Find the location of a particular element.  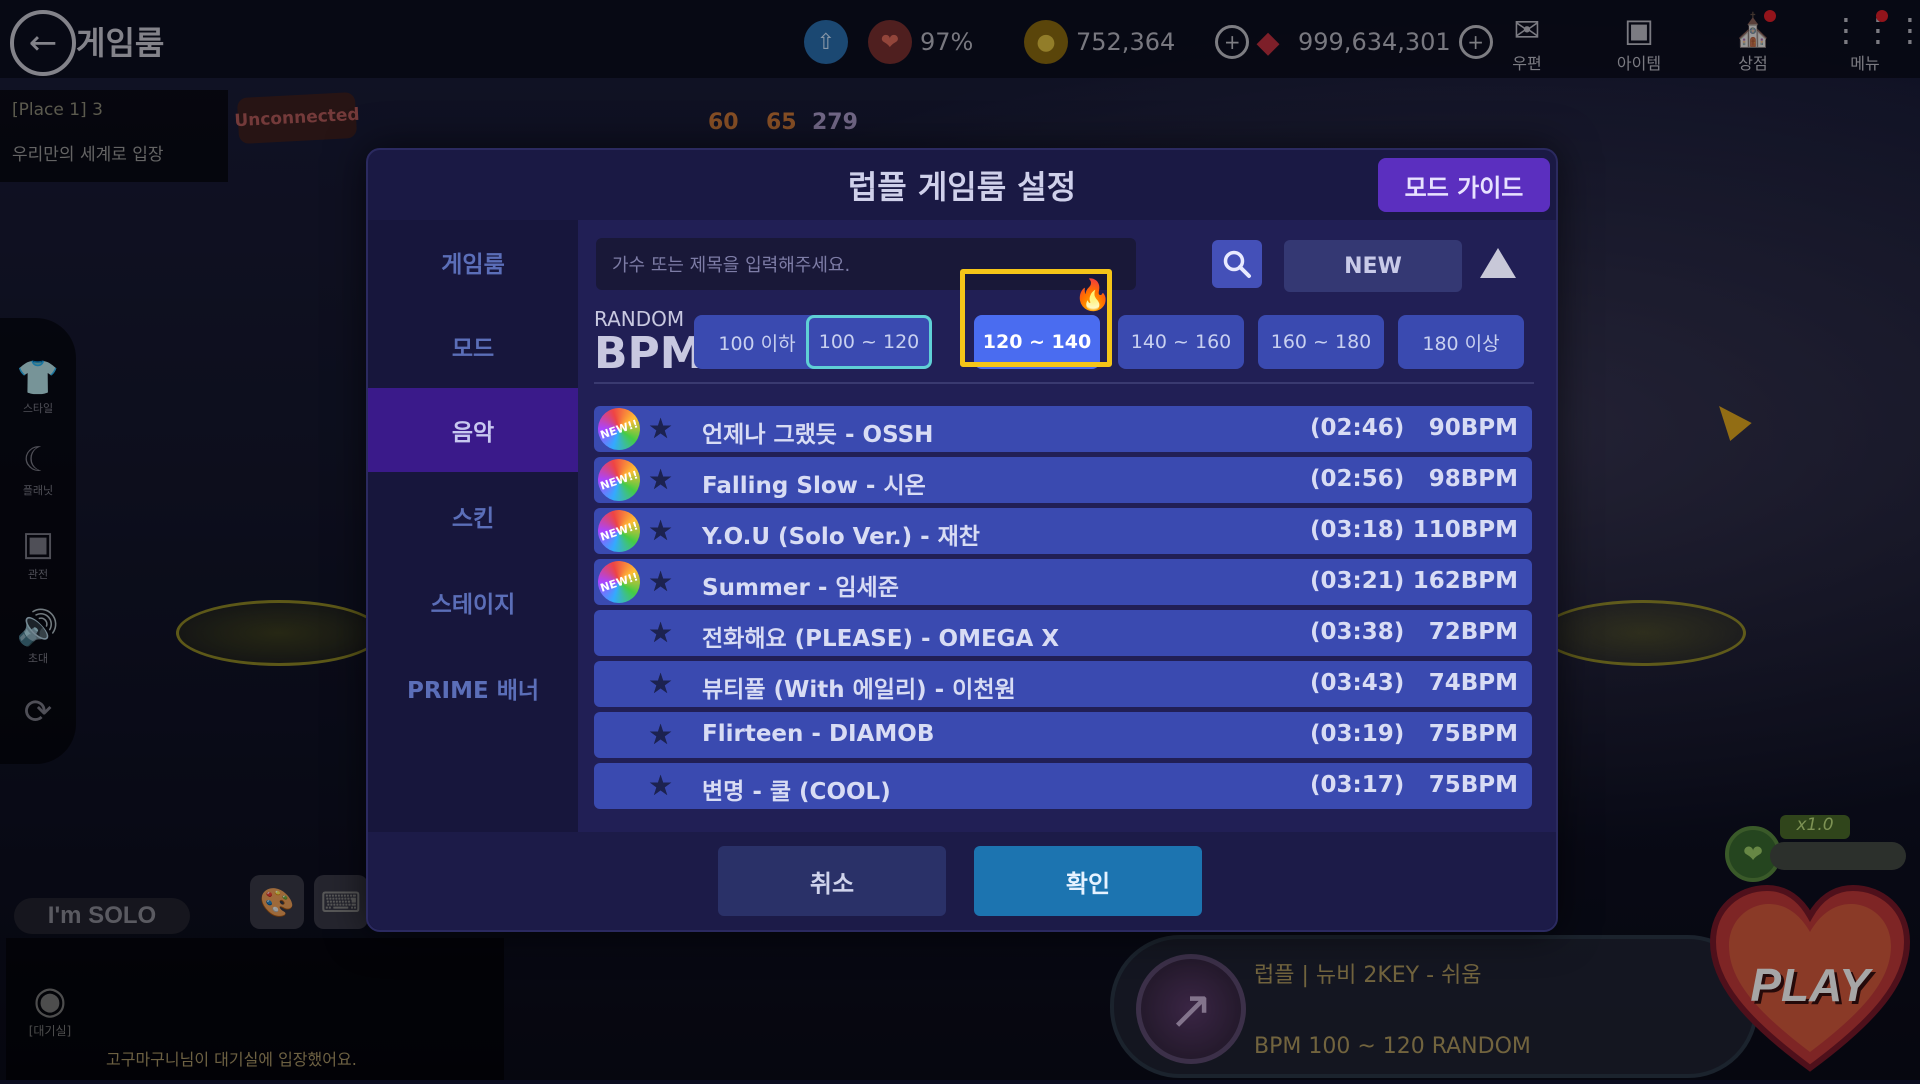

sort-direction-up-icon is located at coordinates (1498, 263).